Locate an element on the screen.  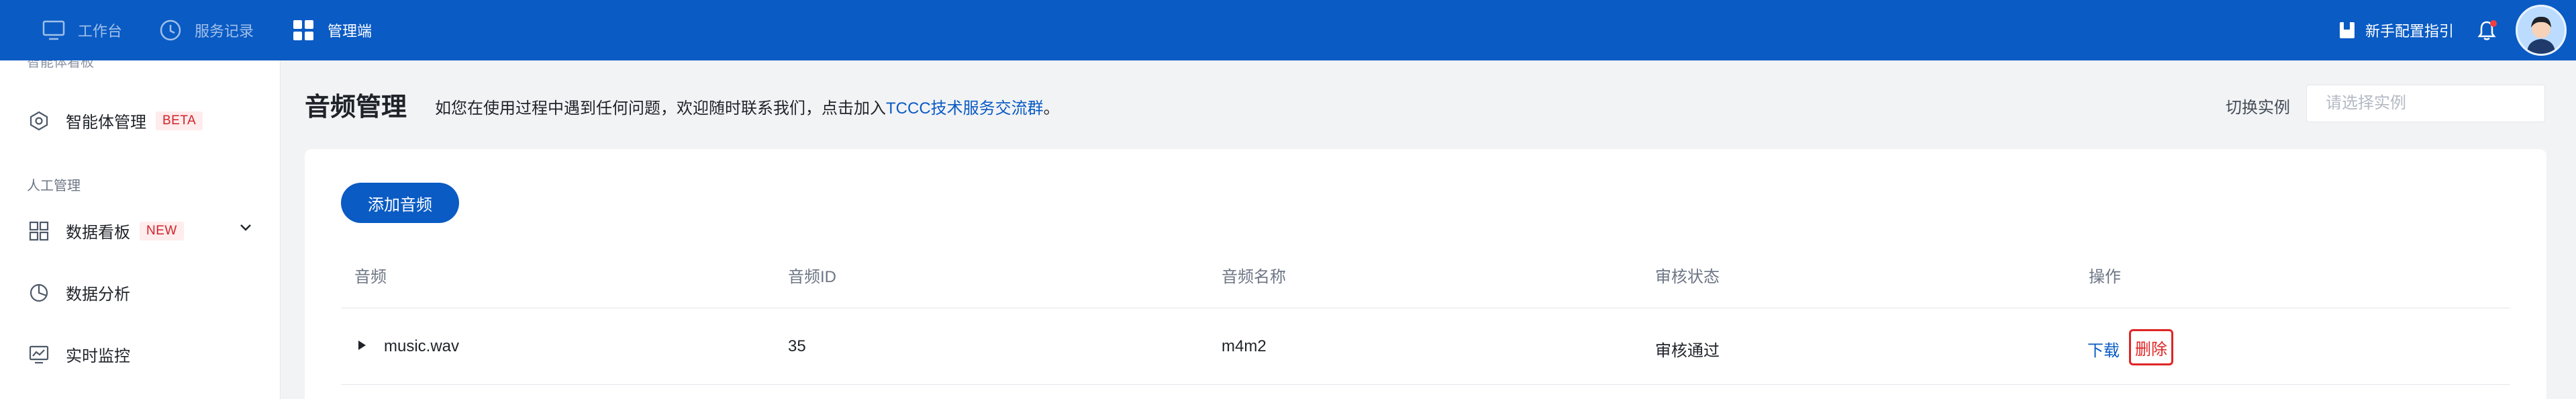
sidebar-item-data-dashboard: 数据看板 NEW is located at coordinates (140, 231).